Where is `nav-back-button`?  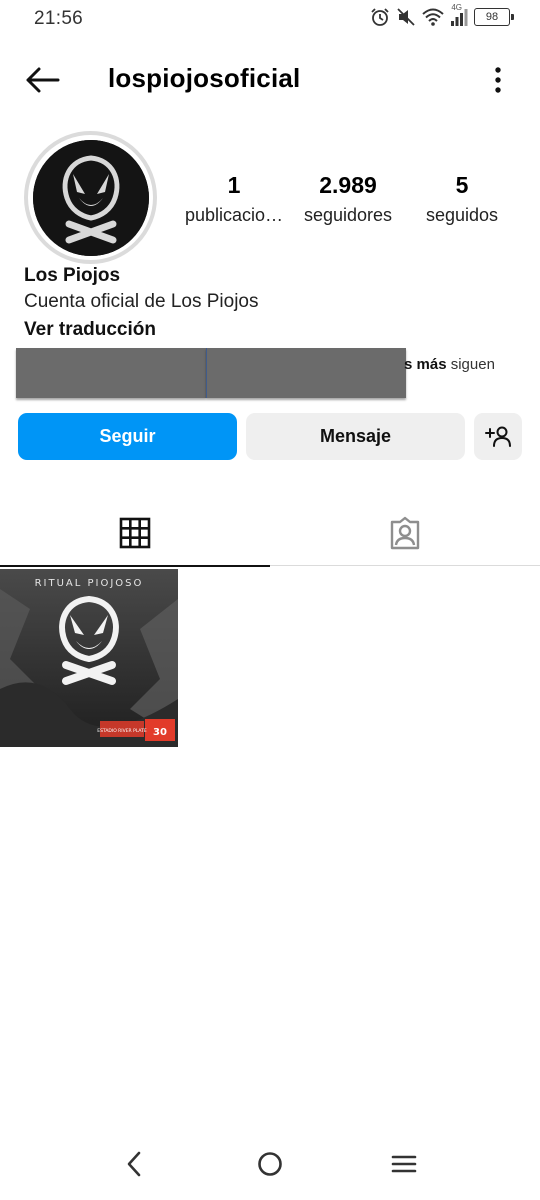 nav-back-button is located at coordinates (134, 1164).